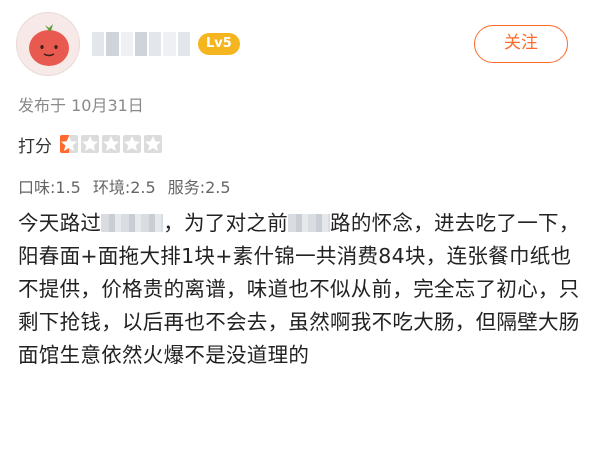 The width and height of the screenshot is (600, 458). Describe the element at coordinates (49, 187) in the screenshot. I see `sub-score-taste: 口味:1.5` at that location.